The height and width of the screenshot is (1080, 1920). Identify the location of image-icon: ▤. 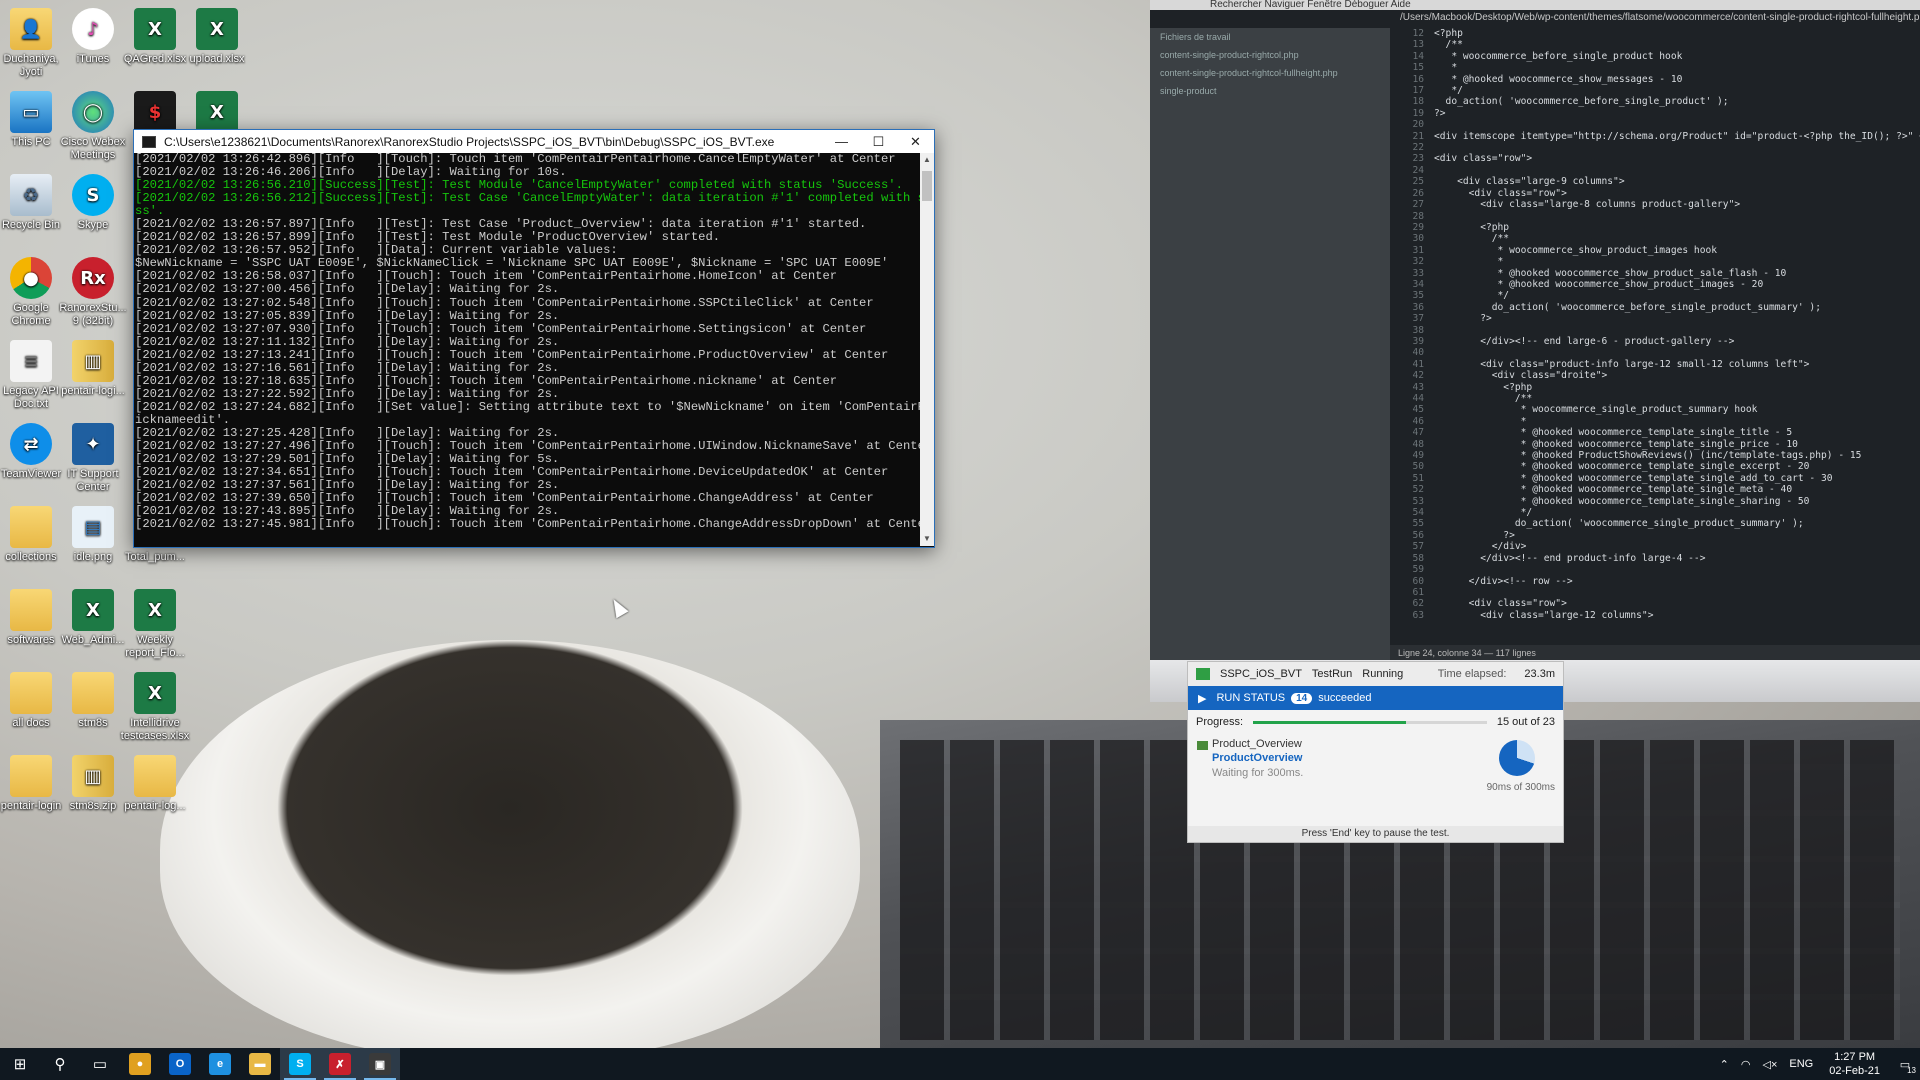
(93, 527).